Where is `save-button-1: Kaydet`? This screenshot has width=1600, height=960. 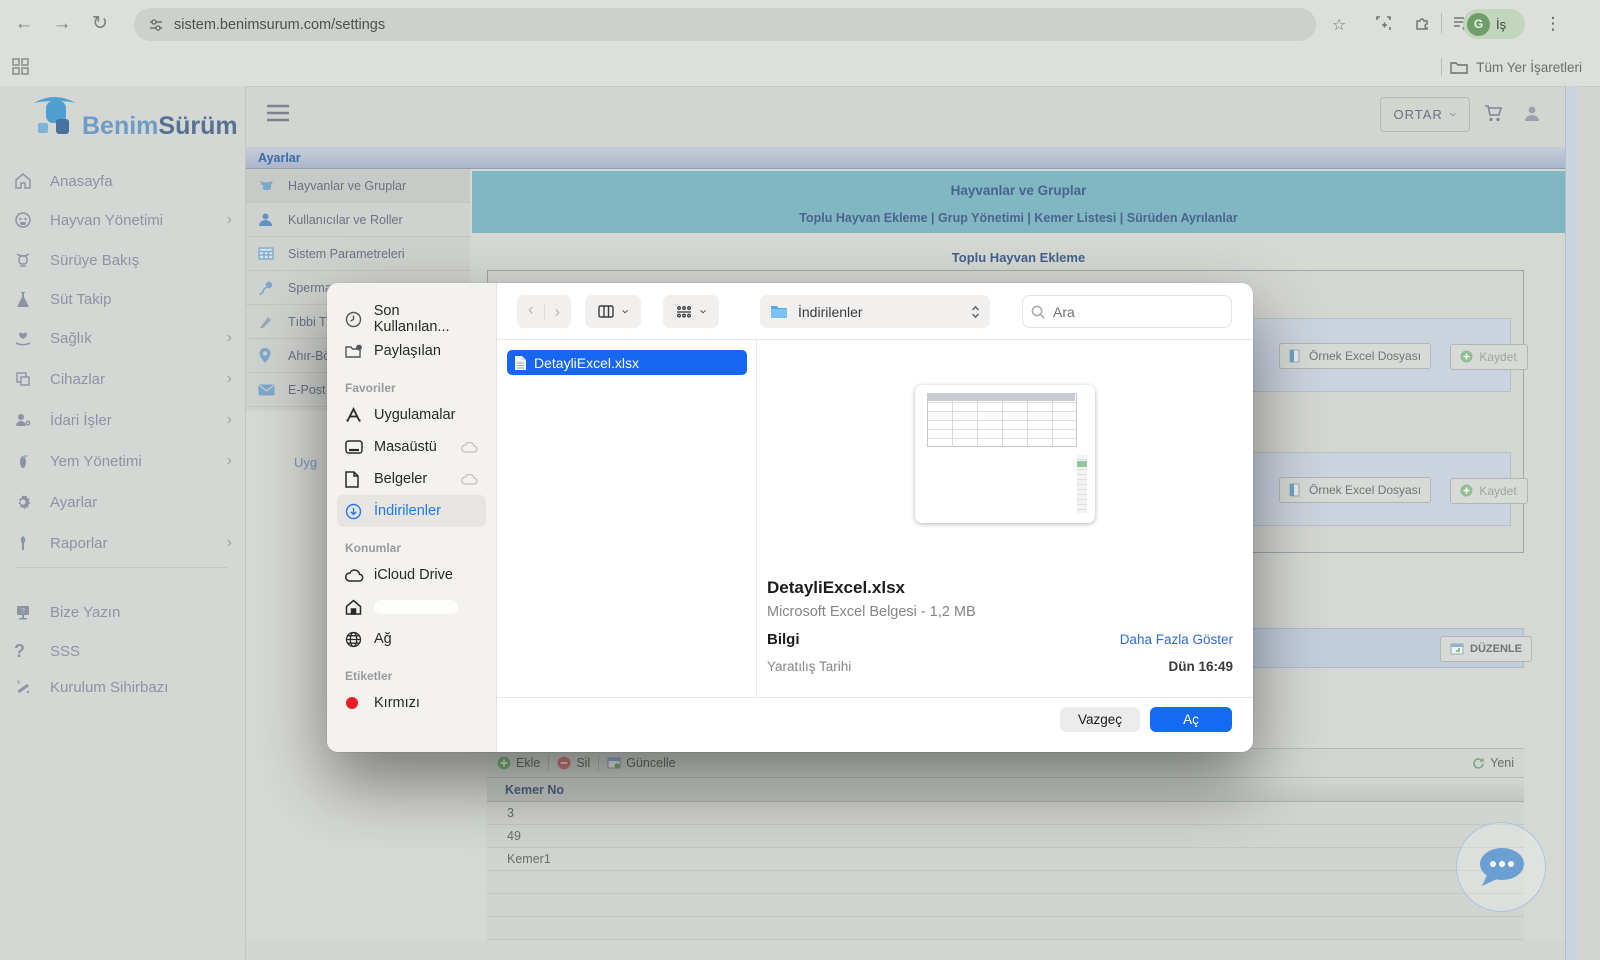 save-button-1: Kaydet is located at coordinates (1488, 356).